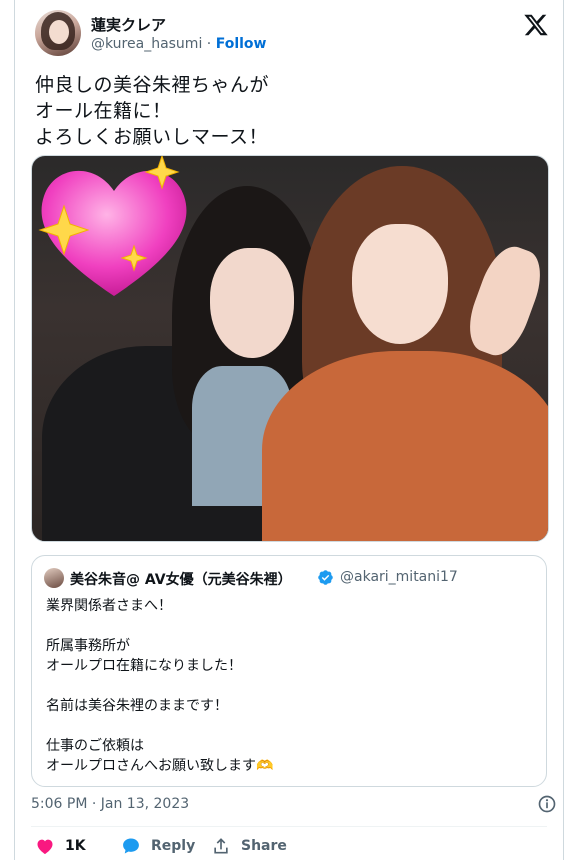 Image resolution: width=570 pixels, height=860 pixels. Describe the element at coordinates (399, 577) in the screenshot. I see `quoted-author-handle: @akari_mitani17` at that location.